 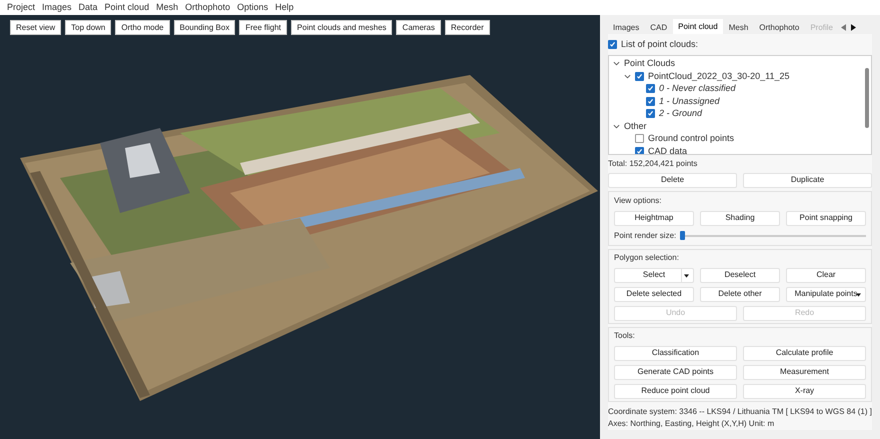 What do you see at coordinates (779, 27) in the screenshot?
I see `tab: Orthophoto` at bounding box center [779, 27].